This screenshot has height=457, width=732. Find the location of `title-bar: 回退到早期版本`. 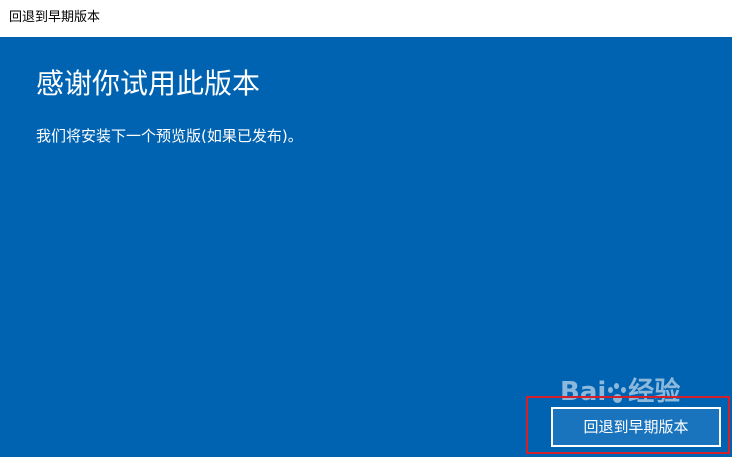

title-bar: 回退到早期版本 is located at coordinates (366, 18).